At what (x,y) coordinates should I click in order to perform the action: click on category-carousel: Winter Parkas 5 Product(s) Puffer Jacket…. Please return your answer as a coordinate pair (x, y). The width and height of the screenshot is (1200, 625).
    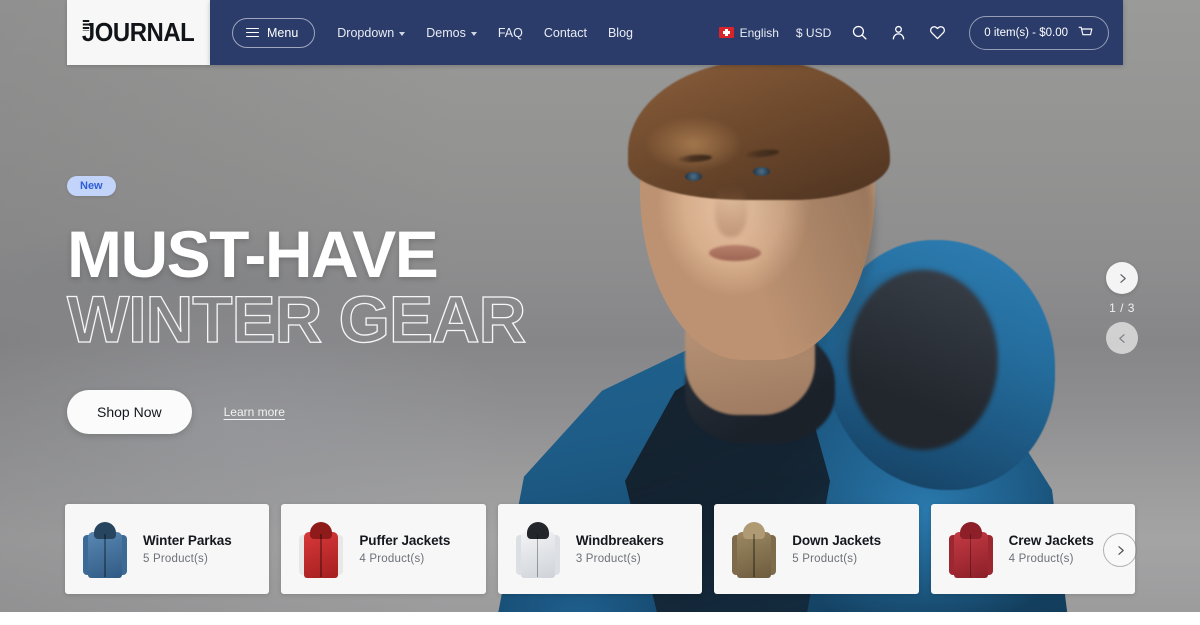
    Looking at the image, I should click on (600, 549).